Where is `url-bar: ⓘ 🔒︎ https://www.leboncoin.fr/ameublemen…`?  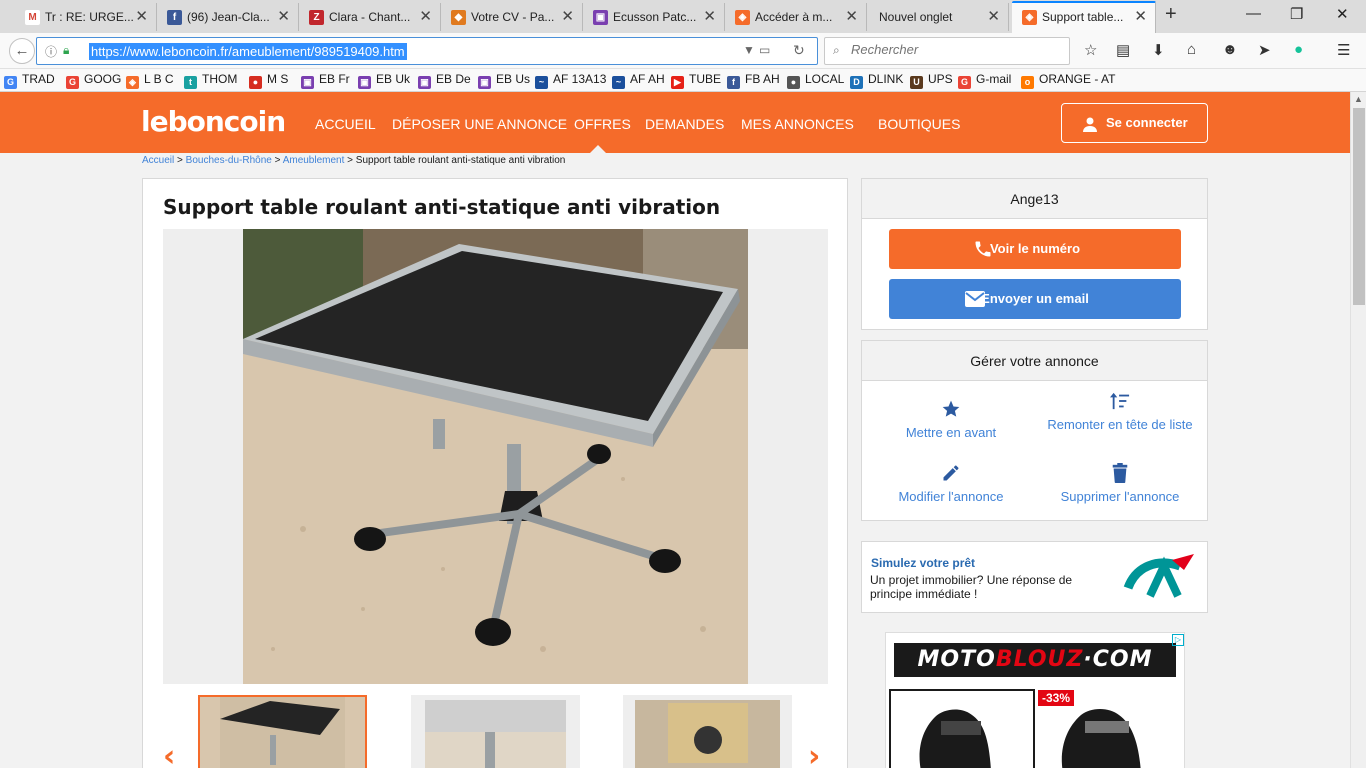
url-bar: ⓘ 🔒︎ https://www.leboncoin.fr/ameublemen… is located at coordinates (427, 51).